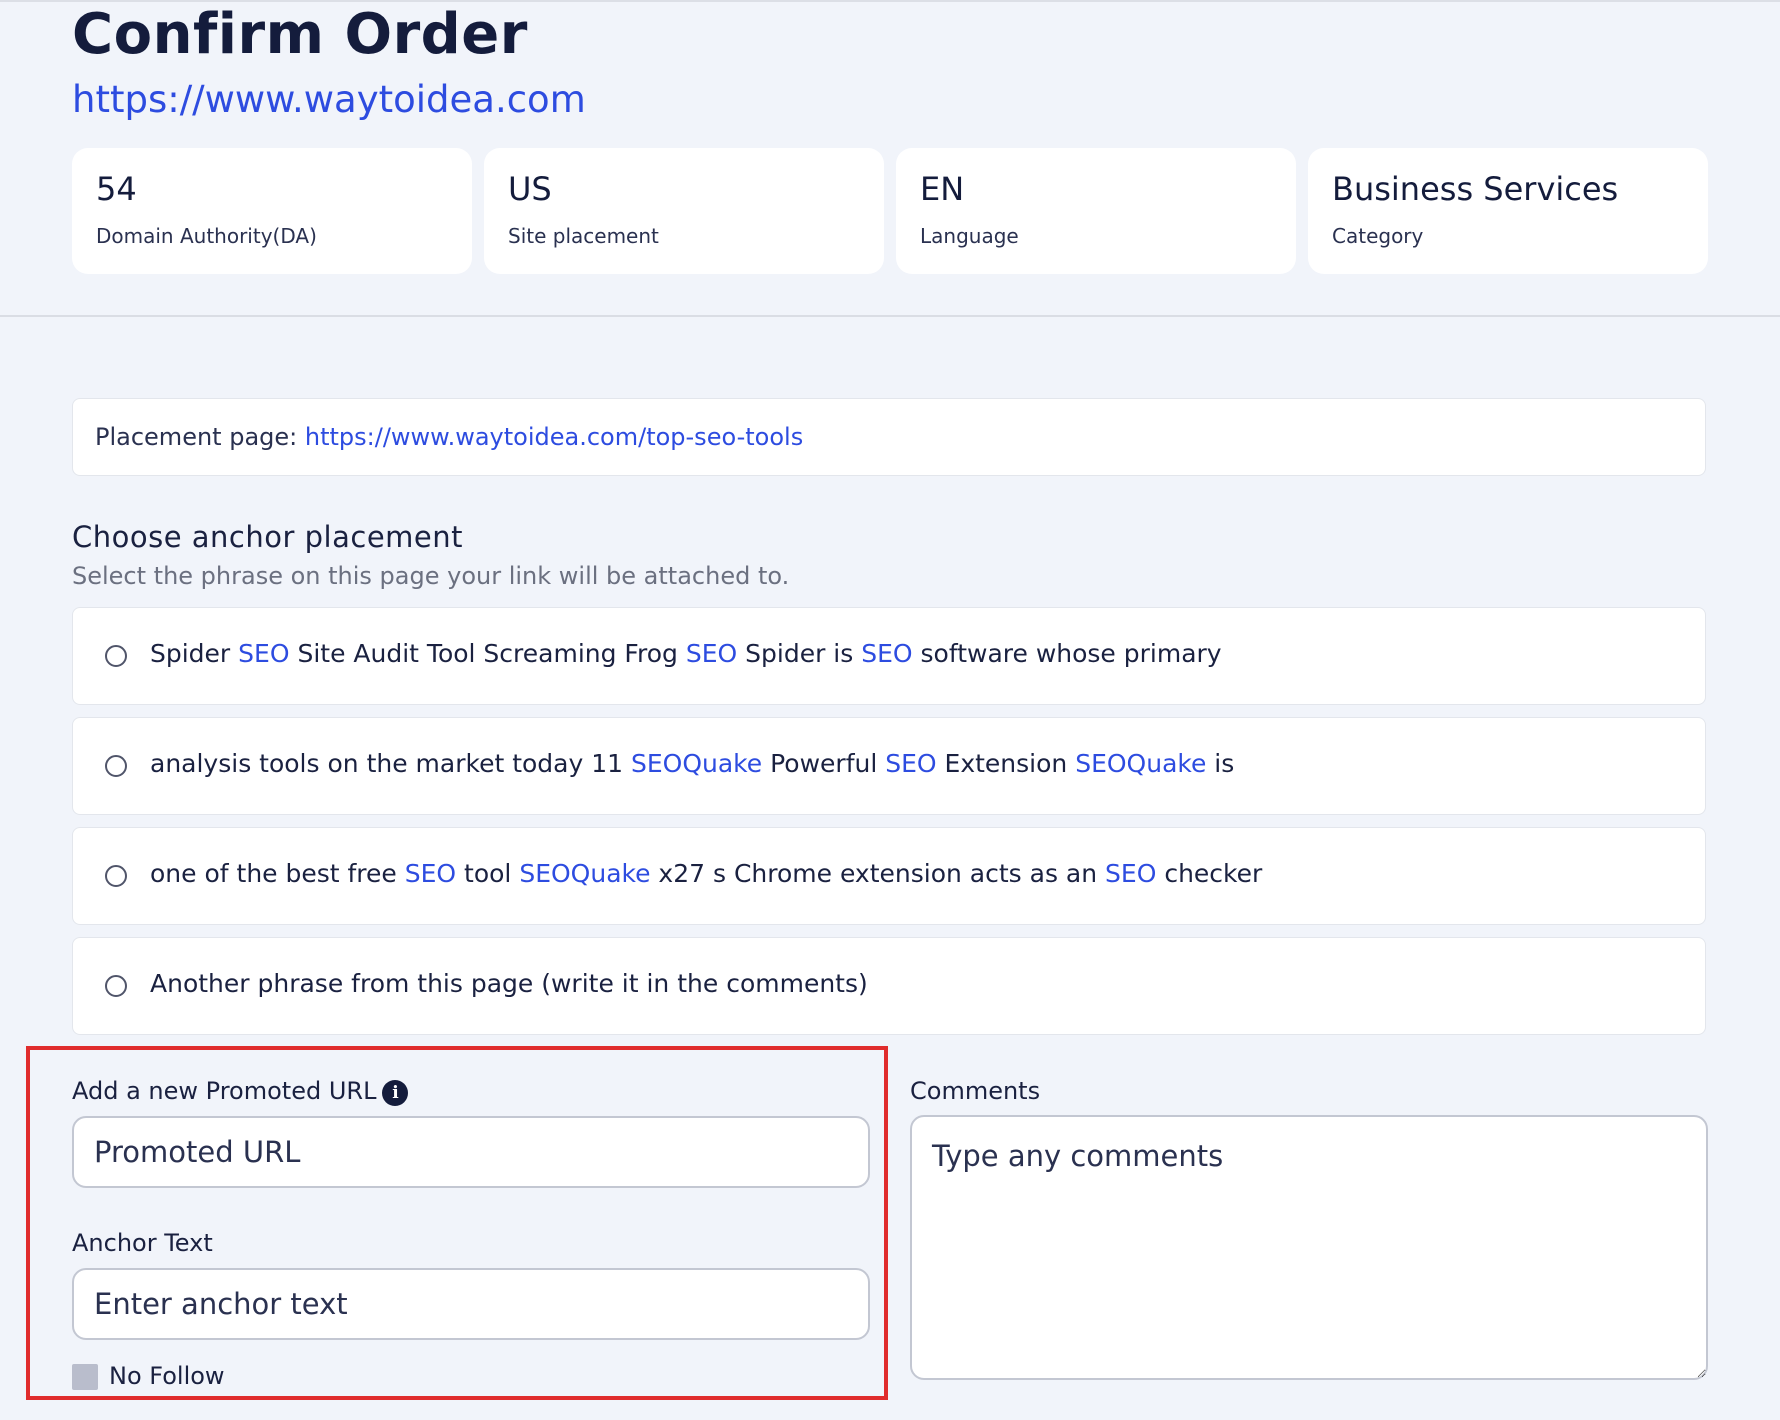 The image size is (1780, 1420). Describe the element at coordinates (1096, 211) in the screenshot. I see `stat-card-language: EN Language` at that location.